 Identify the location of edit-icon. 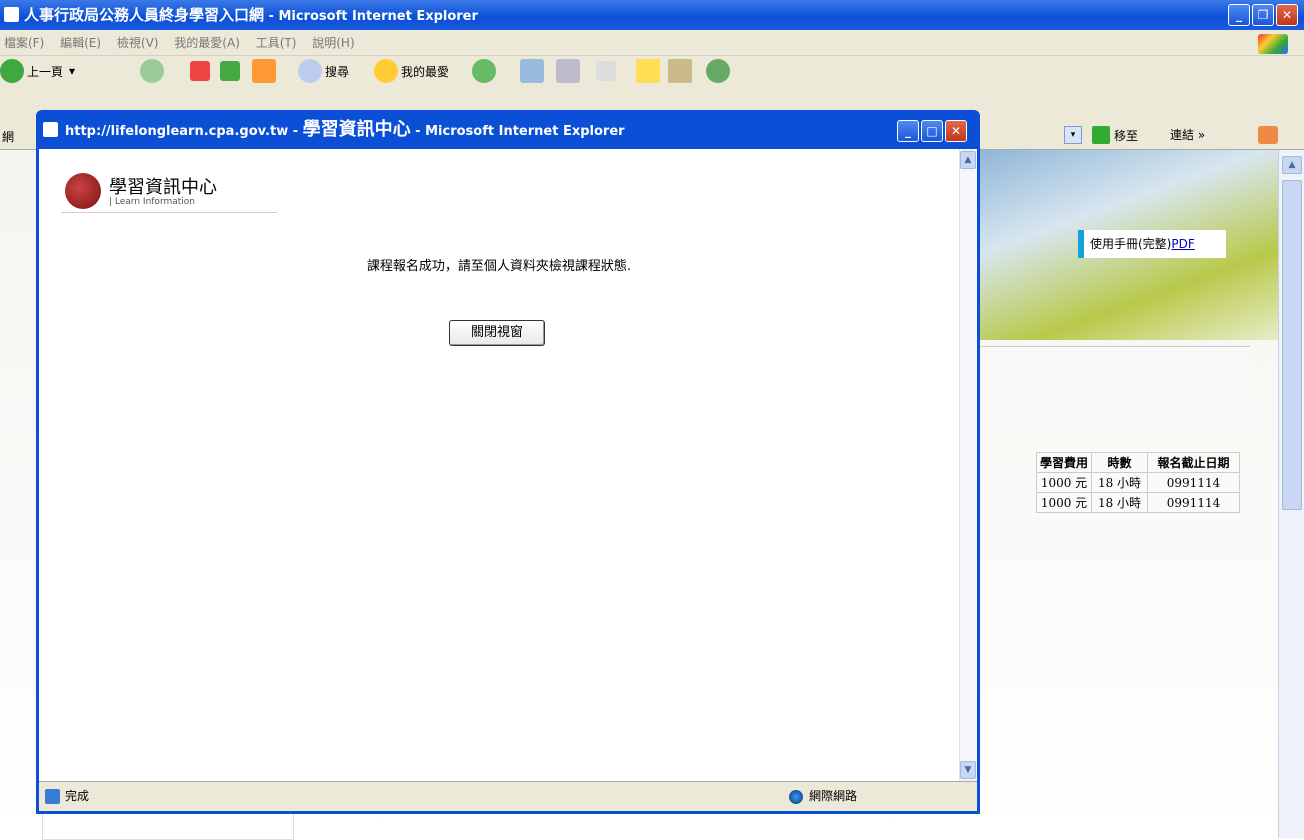
(606, 71).